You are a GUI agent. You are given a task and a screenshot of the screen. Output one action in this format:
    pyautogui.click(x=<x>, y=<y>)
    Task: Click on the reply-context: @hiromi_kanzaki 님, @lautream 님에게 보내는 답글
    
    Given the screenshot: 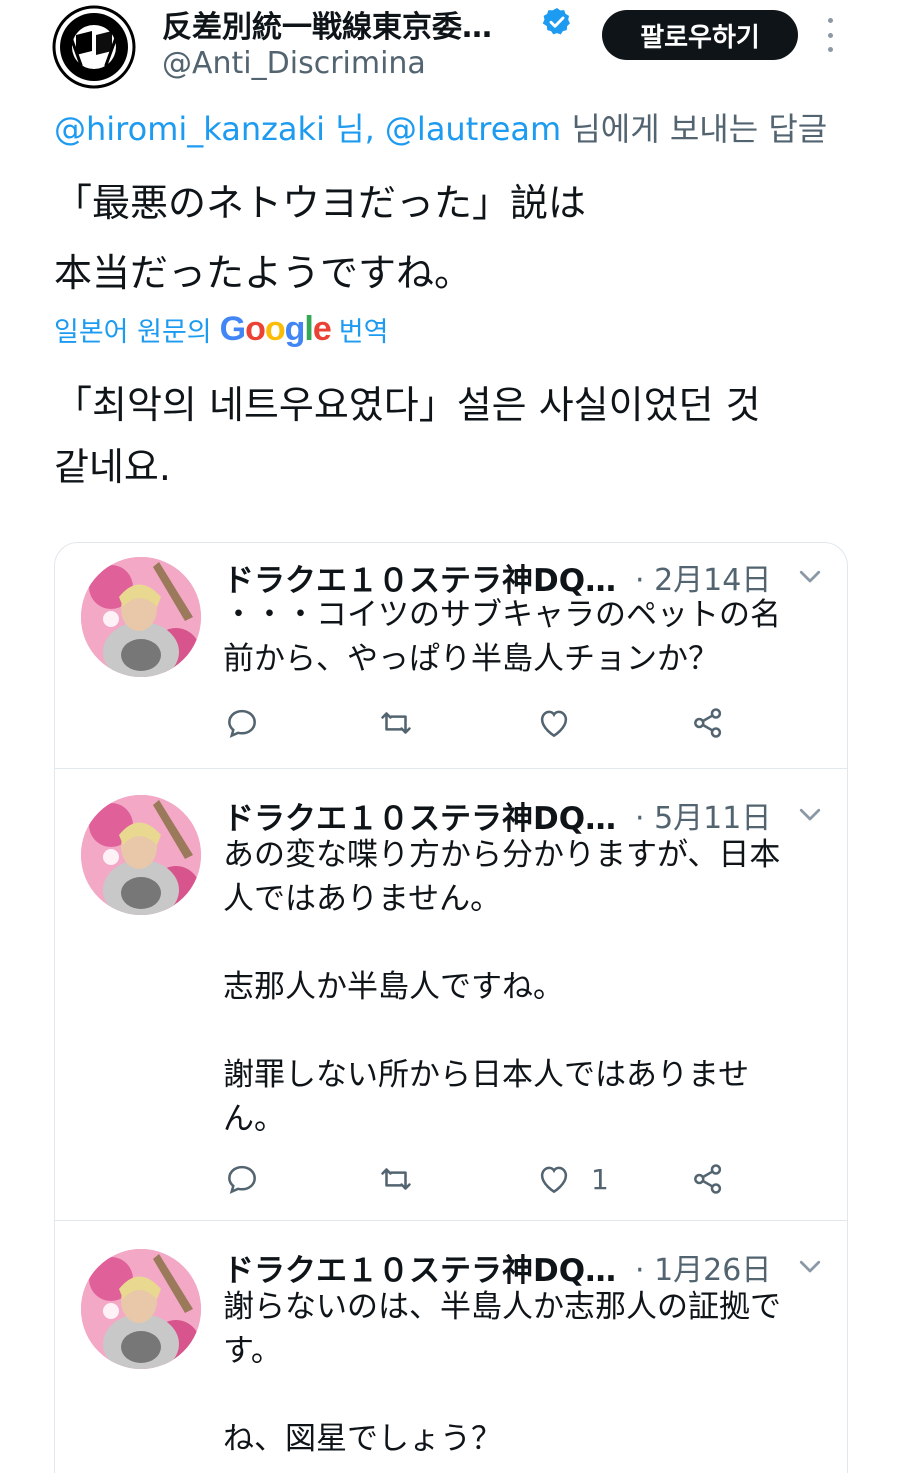 What is the action you would take?
    pyautogui.click(x=440, y=127)
    